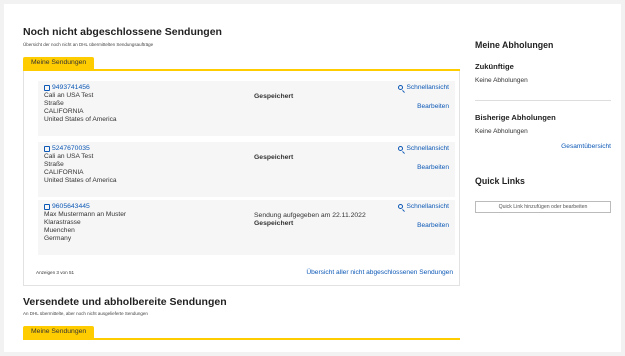 Image resolution: width=625 pixels, height=356 pixels. Describe the element at coordinates (515, 117) in the screenshot. I see `past-pickups-heading: Bisherige Abholungen` at that location.